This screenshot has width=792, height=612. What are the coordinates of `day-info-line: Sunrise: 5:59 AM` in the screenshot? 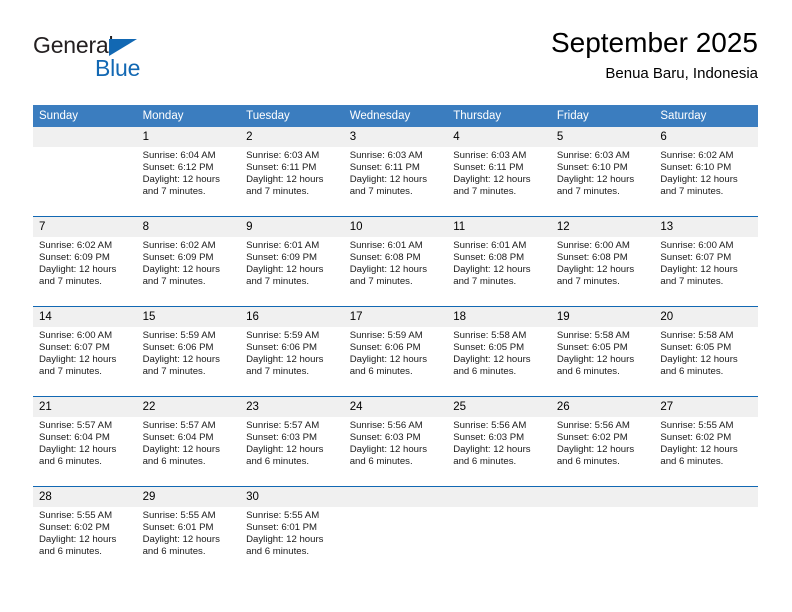 It's located at (283, 335).